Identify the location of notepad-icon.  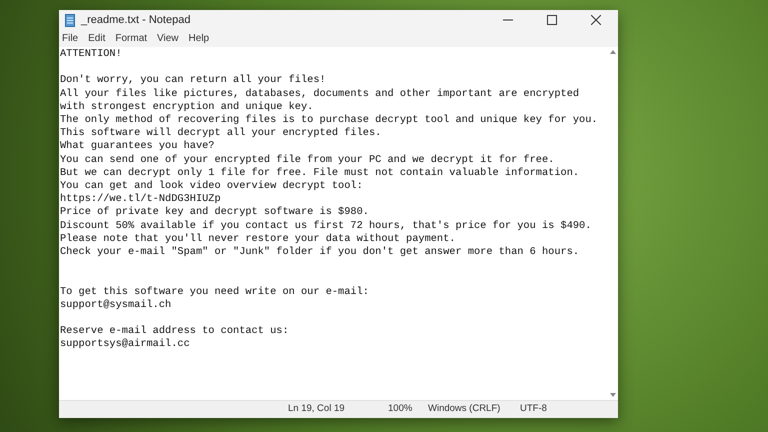
(70, 20).